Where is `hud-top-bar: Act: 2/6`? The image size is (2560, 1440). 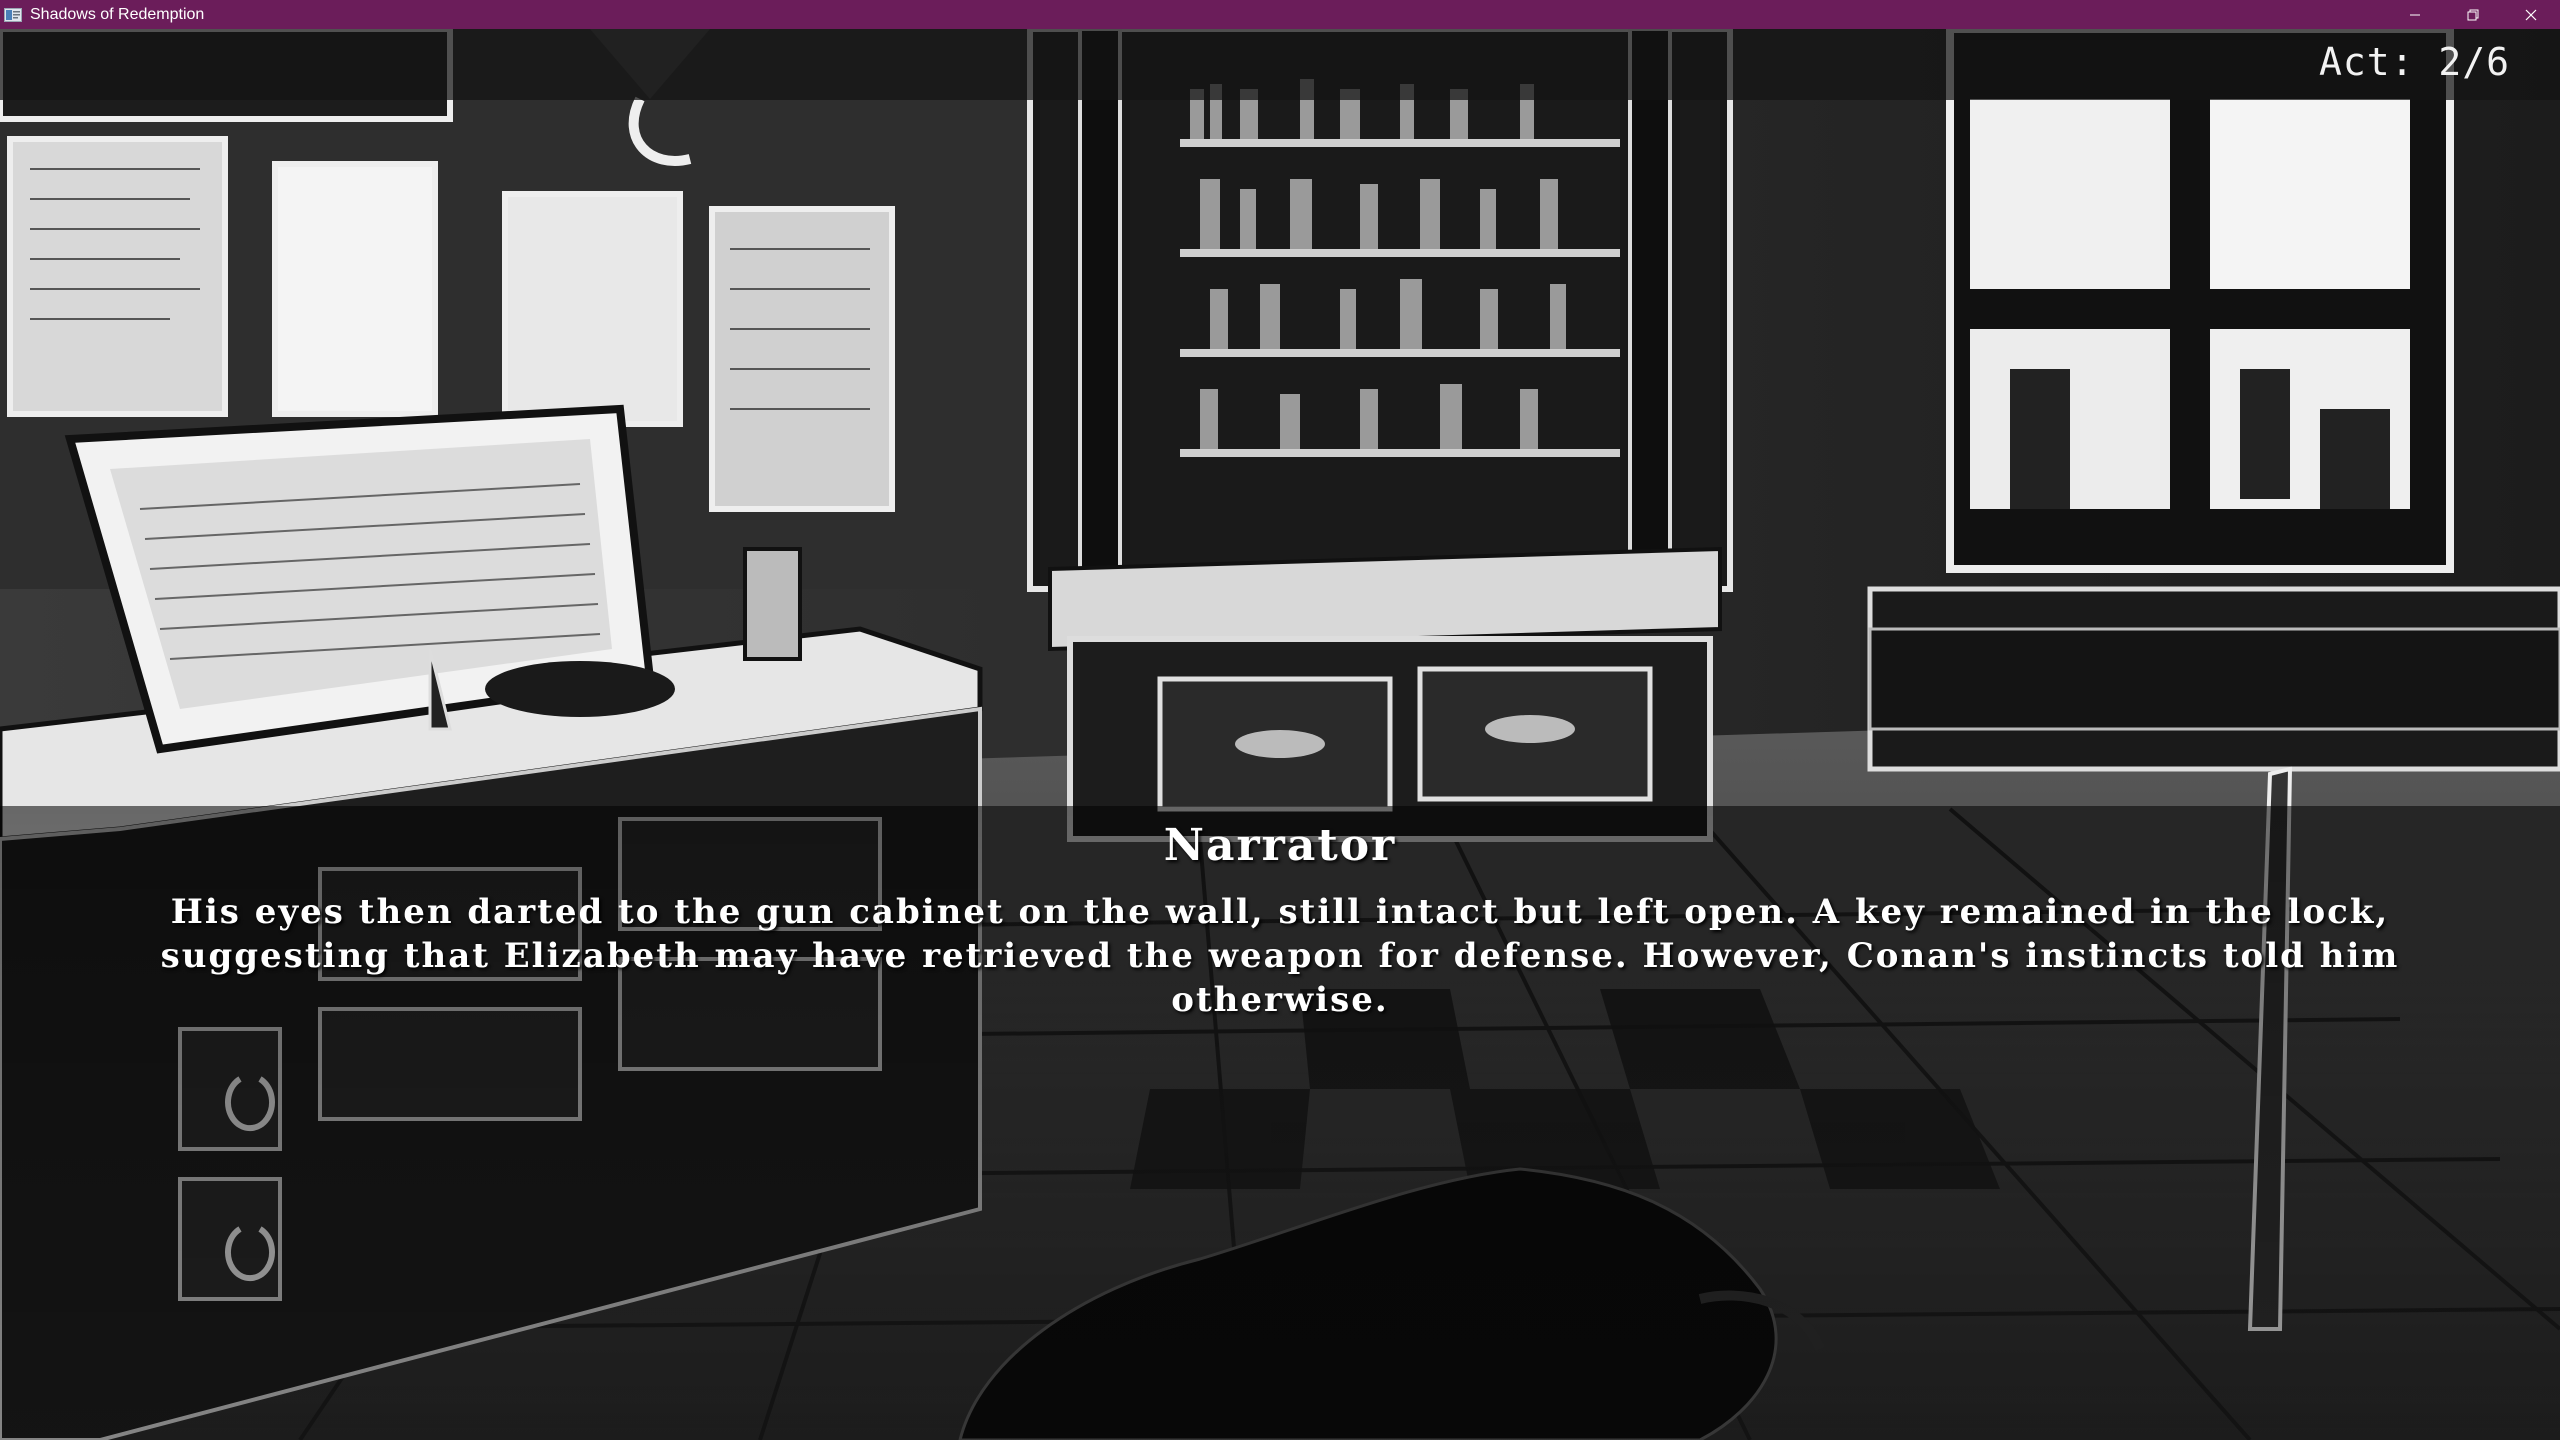 hud-top-bar: Act: 2/6 is located at coordinates (1280, 64).